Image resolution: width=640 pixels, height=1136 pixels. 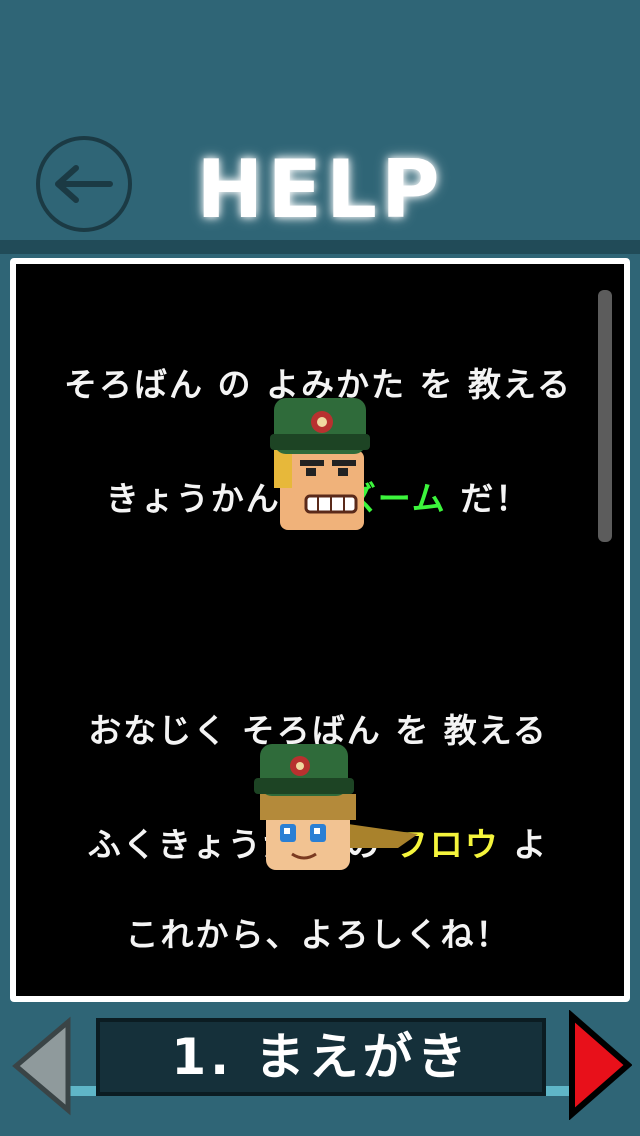 I want to click on flow-portrait, so click(x=336, y=807).